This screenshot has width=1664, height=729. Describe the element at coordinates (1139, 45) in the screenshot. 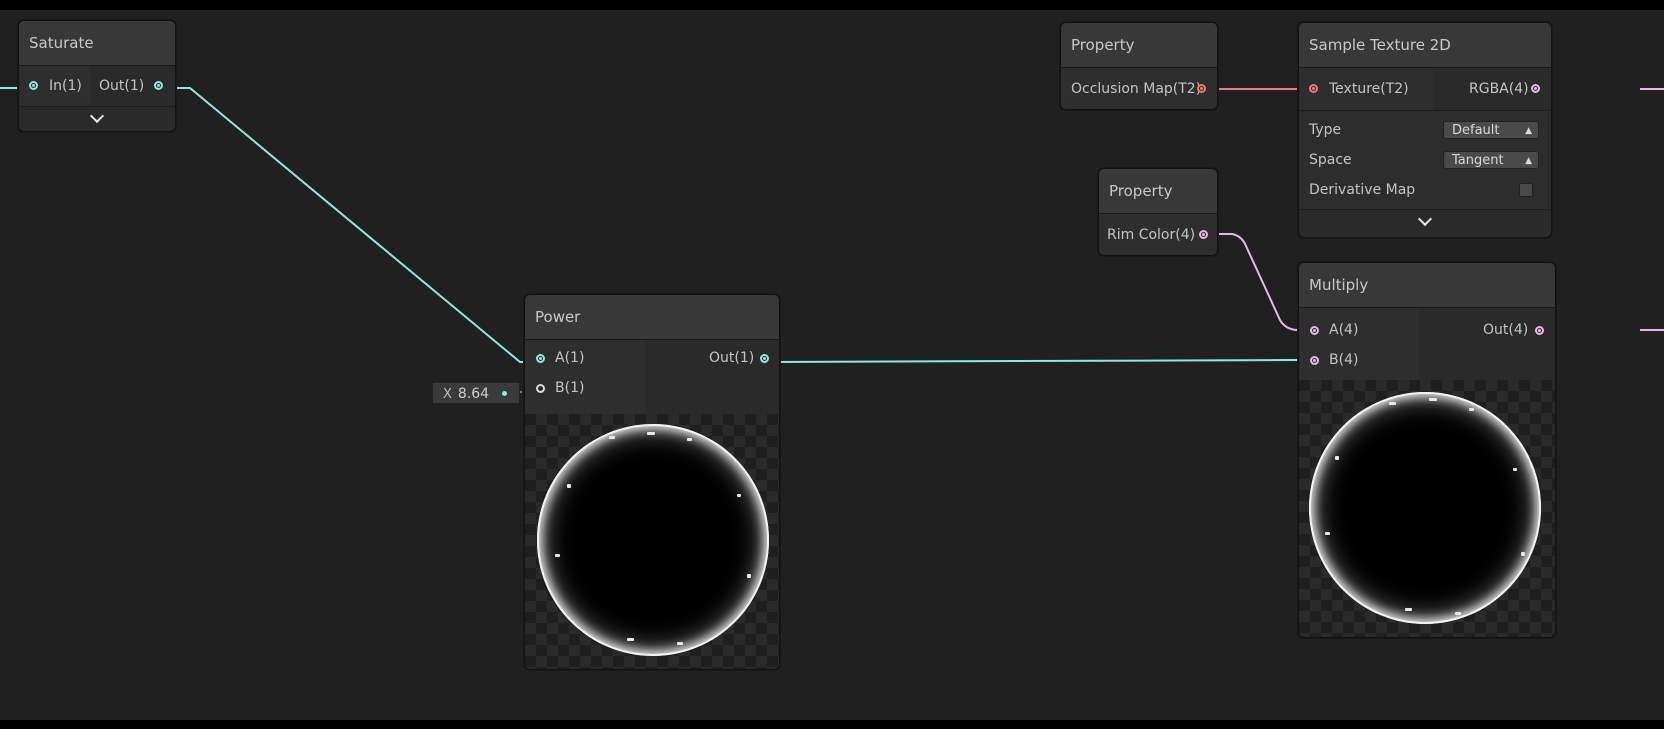

I see `property-occlusion-title: Property` at that location.